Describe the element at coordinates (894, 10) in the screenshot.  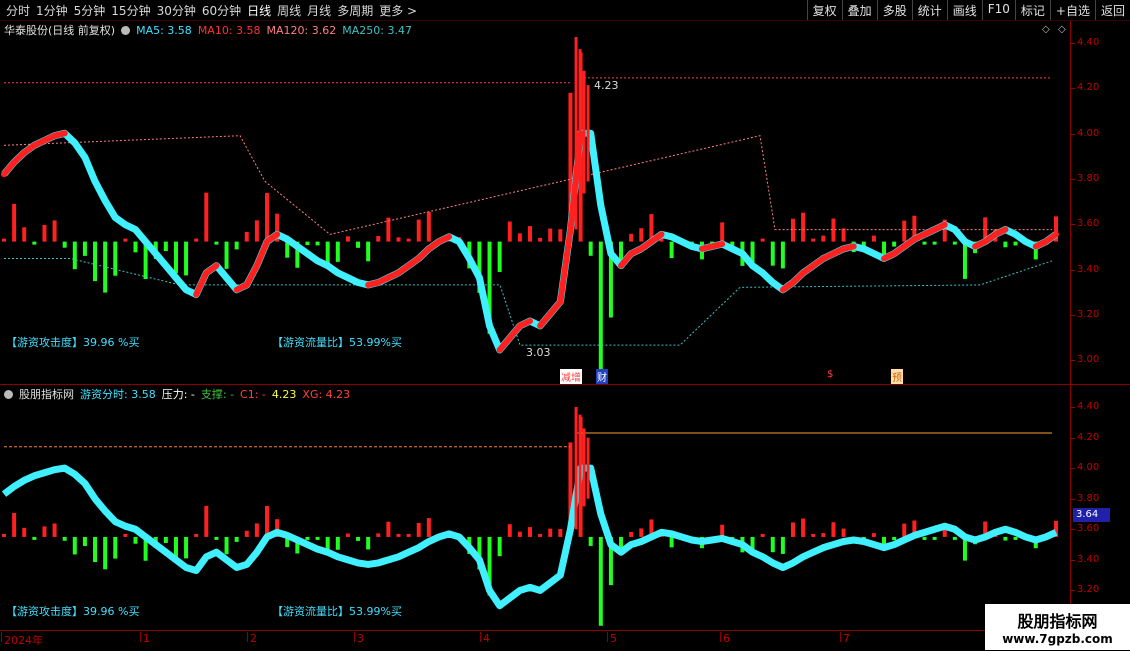
I see `tool-button-2: 多股` at that location.